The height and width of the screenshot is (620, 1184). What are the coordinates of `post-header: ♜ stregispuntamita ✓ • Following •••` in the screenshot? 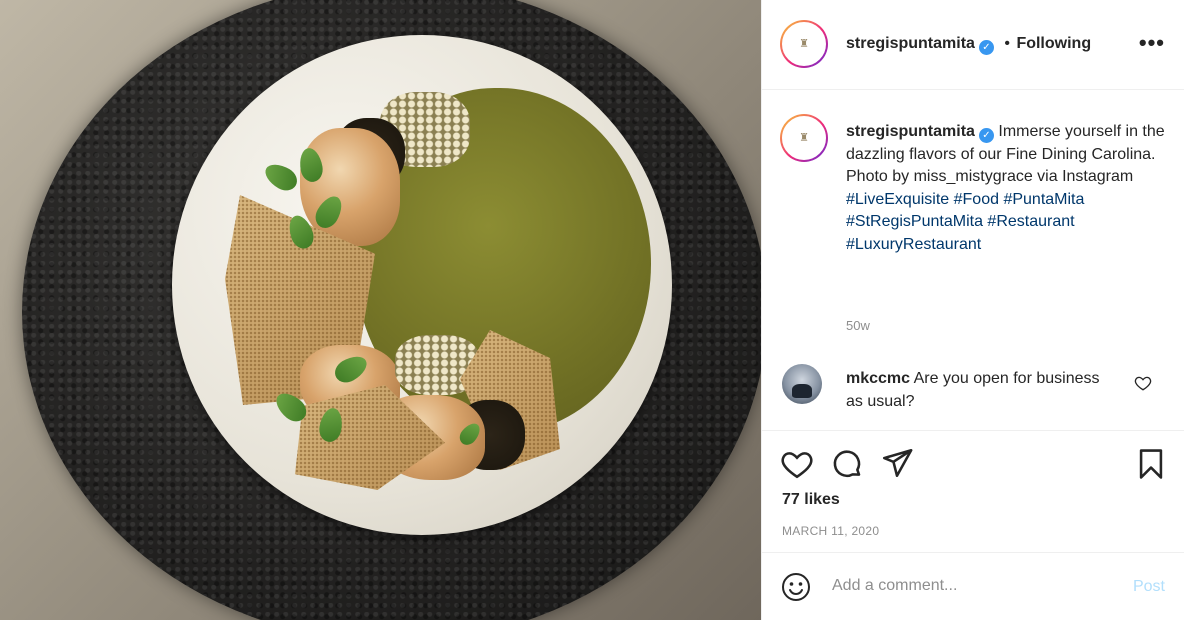 It's located at (973, 45).